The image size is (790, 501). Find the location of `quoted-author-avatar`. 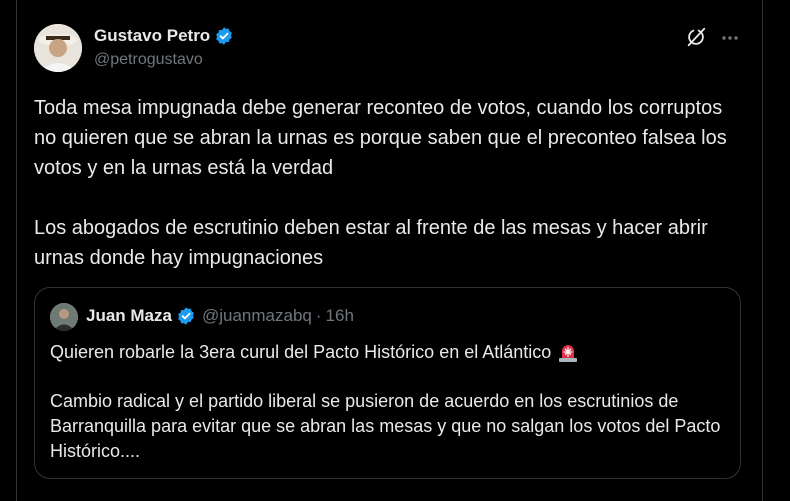

quoted-author-avatar is located at coordinates (64, 317).